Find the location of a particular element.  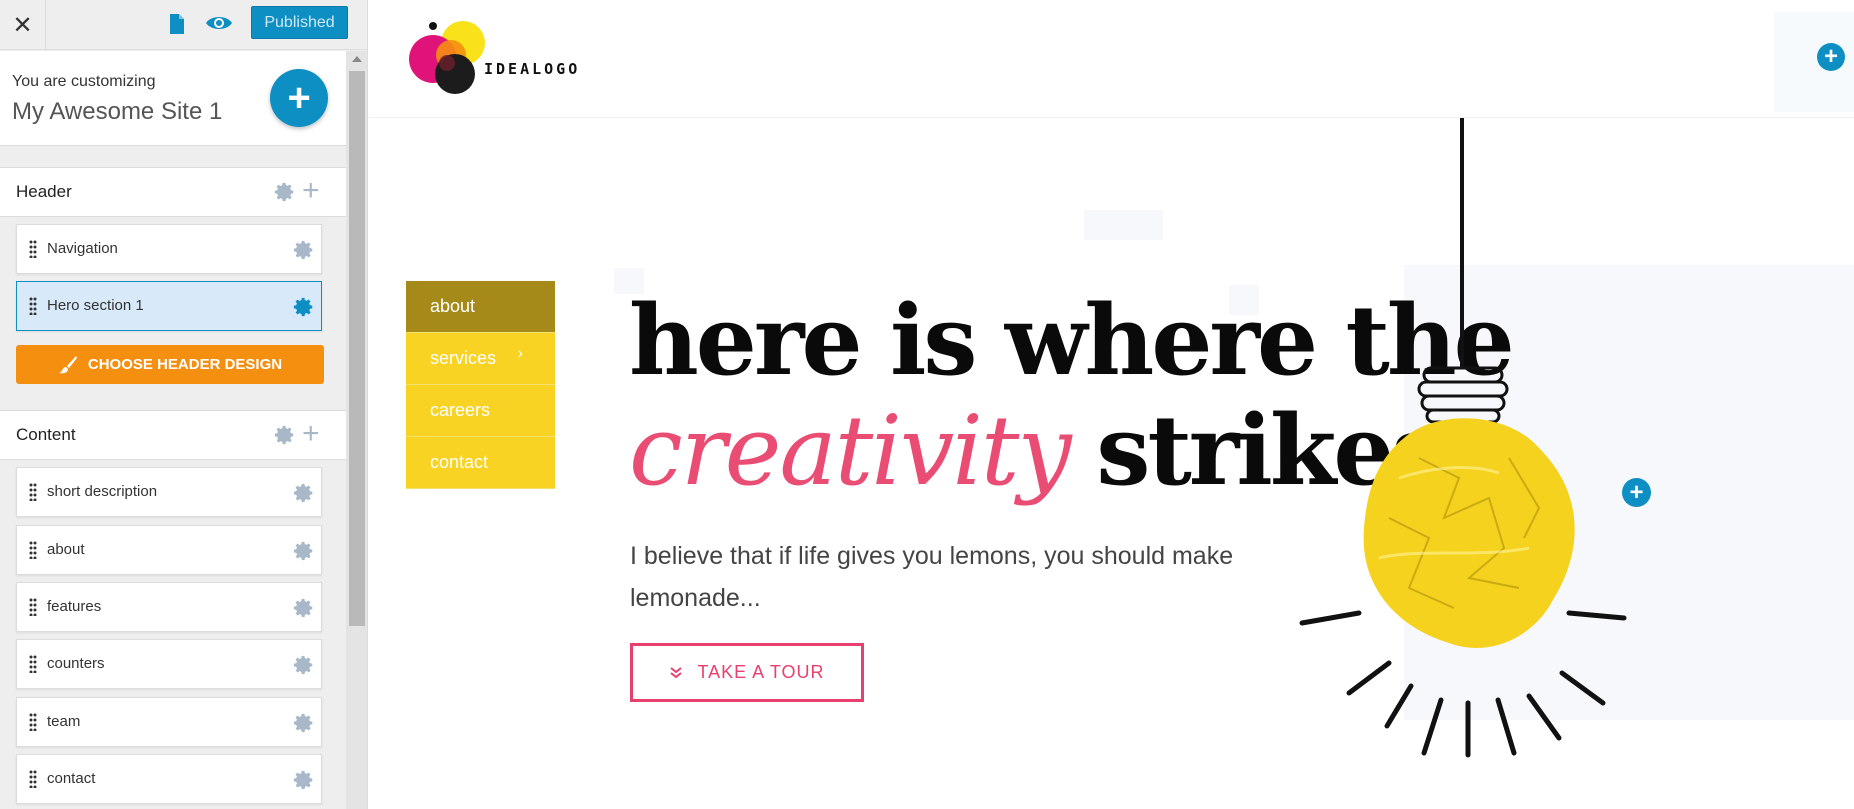

section-title: Header is located at coordinates (44, 191).